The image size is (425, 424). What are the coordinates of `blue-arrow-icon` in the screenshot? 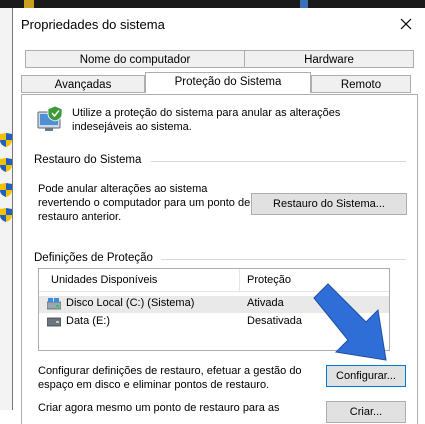 It's located at (350, 322).